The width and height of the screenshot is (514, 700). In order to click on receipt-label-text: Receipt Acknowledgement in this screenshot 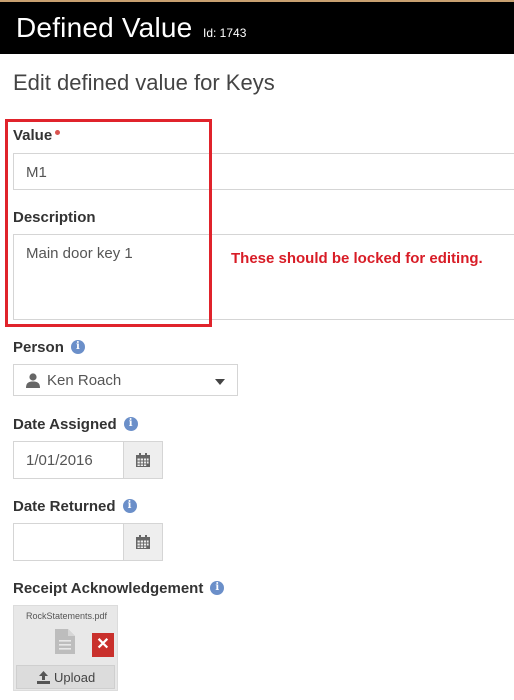, I will do `click(108, 588)`.